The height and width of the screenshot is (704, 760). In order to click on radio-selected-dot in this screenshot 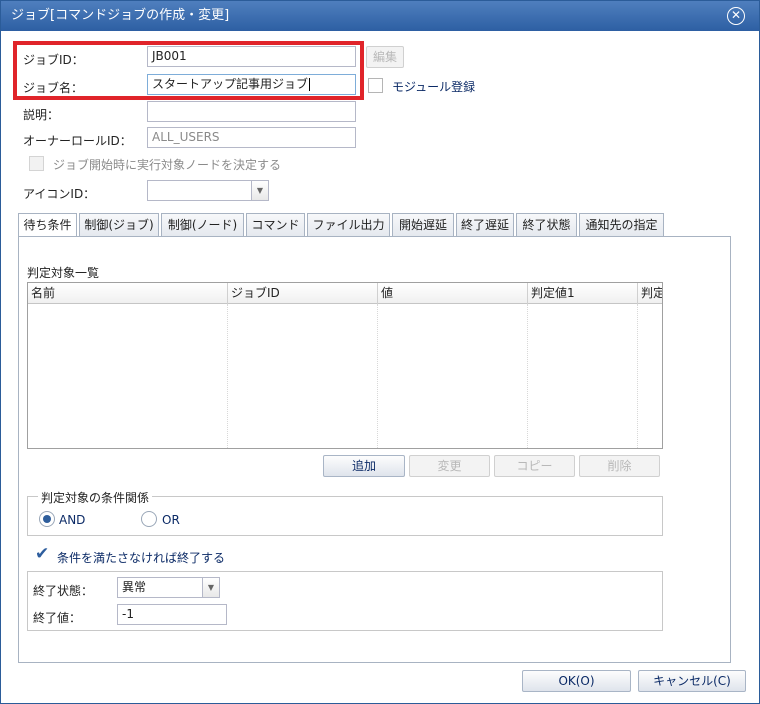, I will do `click(47, 519)`.